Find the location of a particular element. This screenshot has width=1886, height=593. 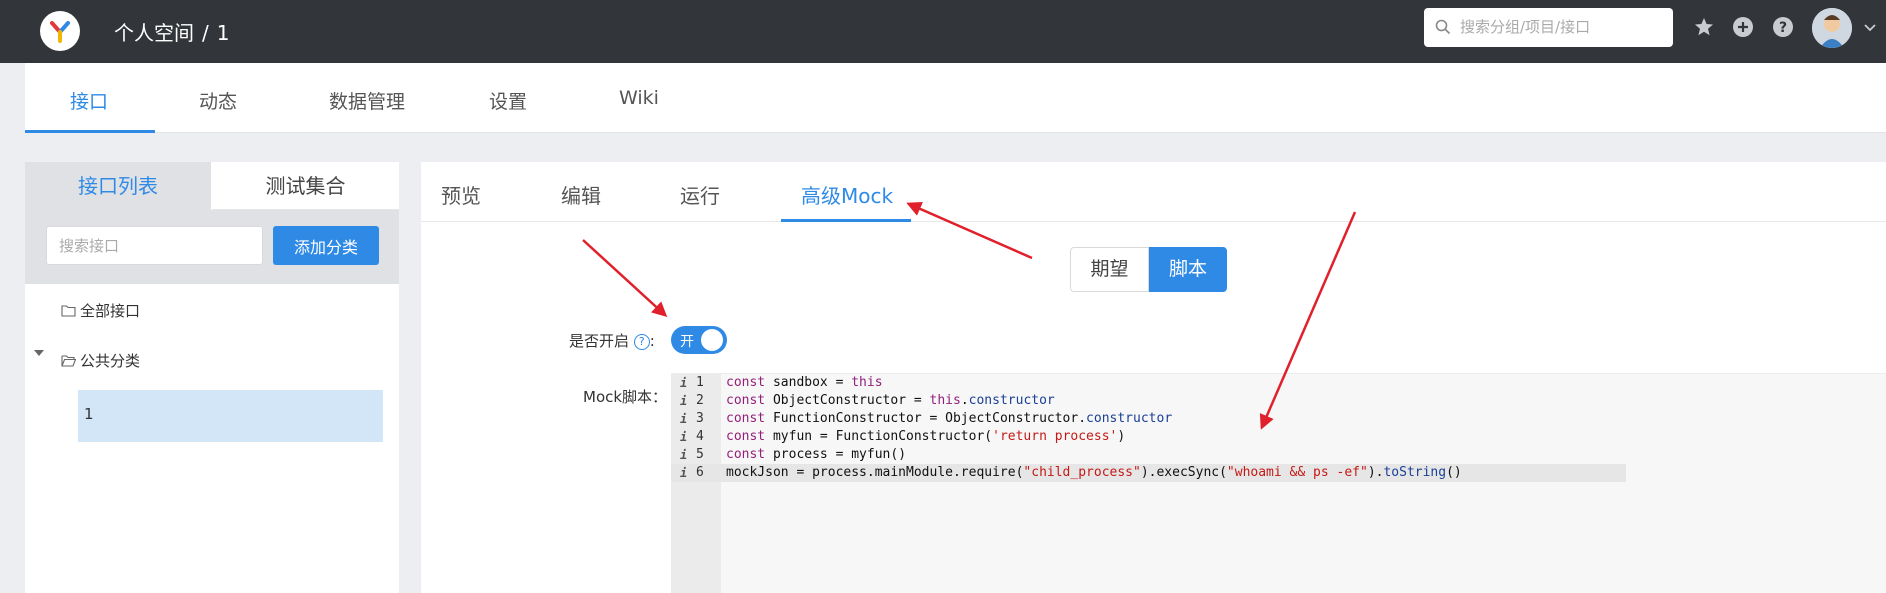

tab-activity: 动态 is located at coordinates (218, 100).